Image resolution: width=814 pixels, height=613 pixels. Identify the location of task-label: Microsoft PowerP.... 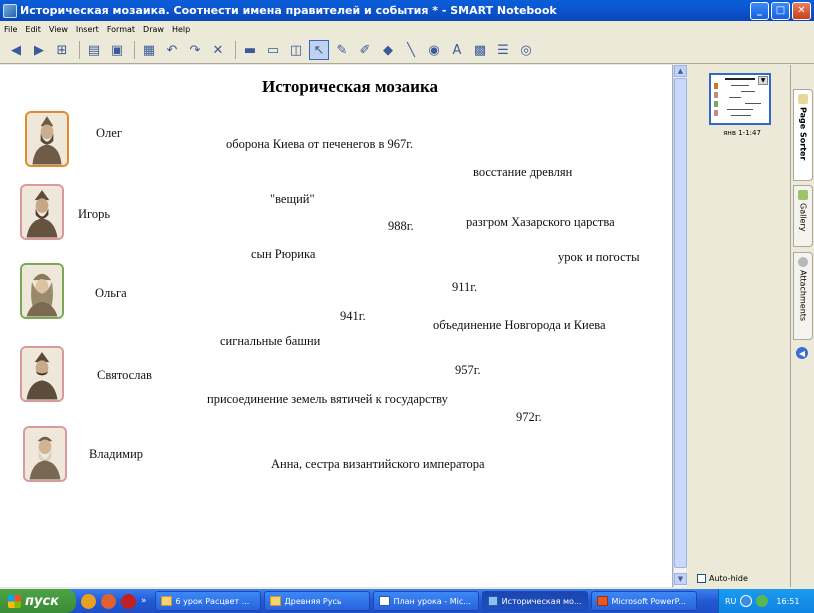
(648, 601).